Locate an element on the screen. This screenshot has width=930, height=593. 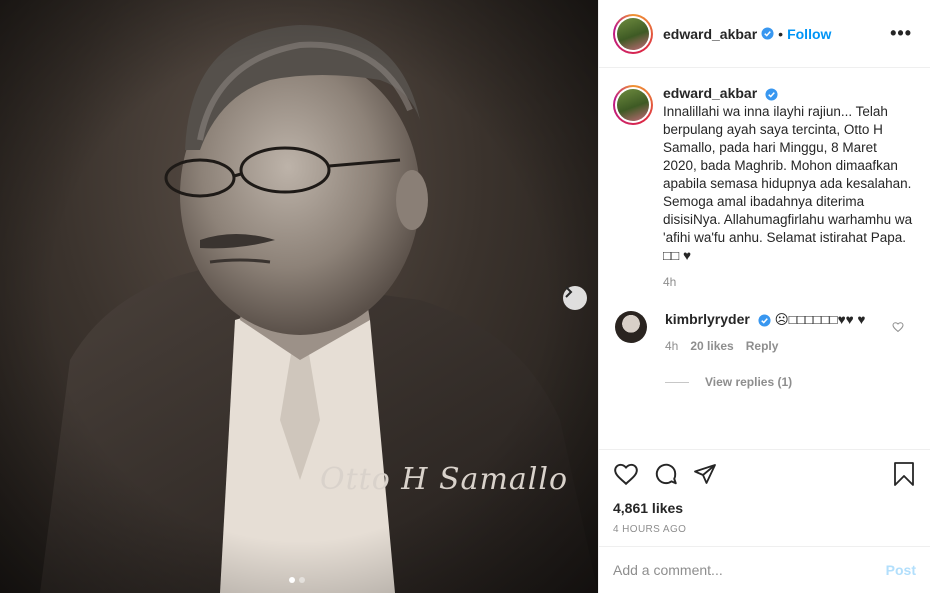
comment-time: 4h is located at coordinates (671, 346).